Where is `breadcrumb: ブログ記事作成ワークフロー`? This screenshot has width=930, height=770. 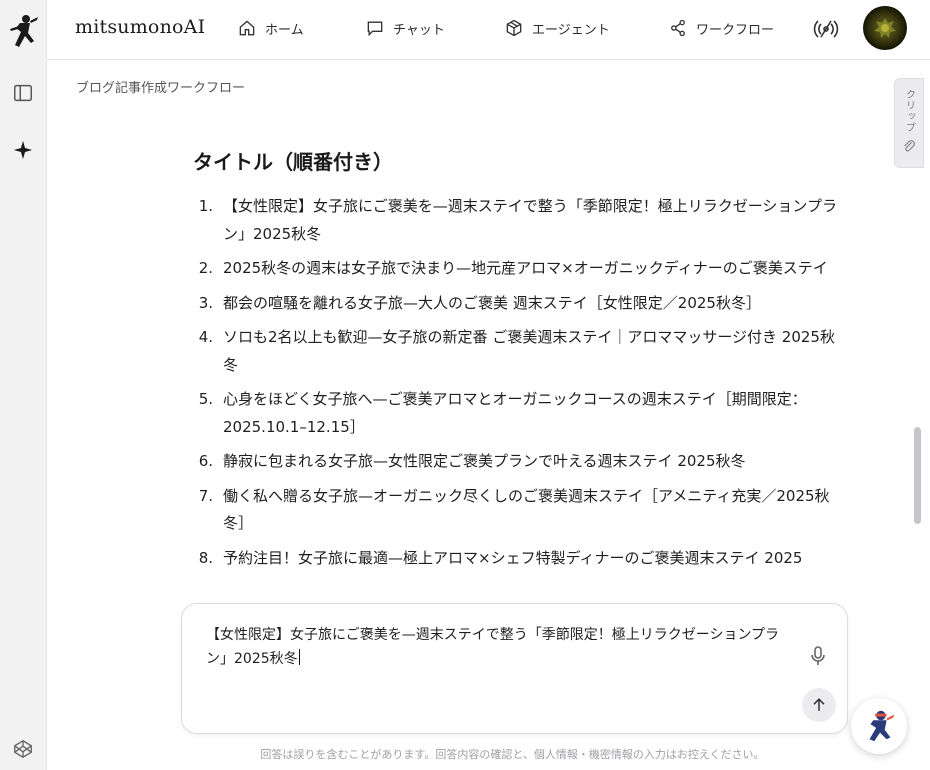 breadcrumb: ブログ記事作成ワークフロー is located at coordinates (160, 86).